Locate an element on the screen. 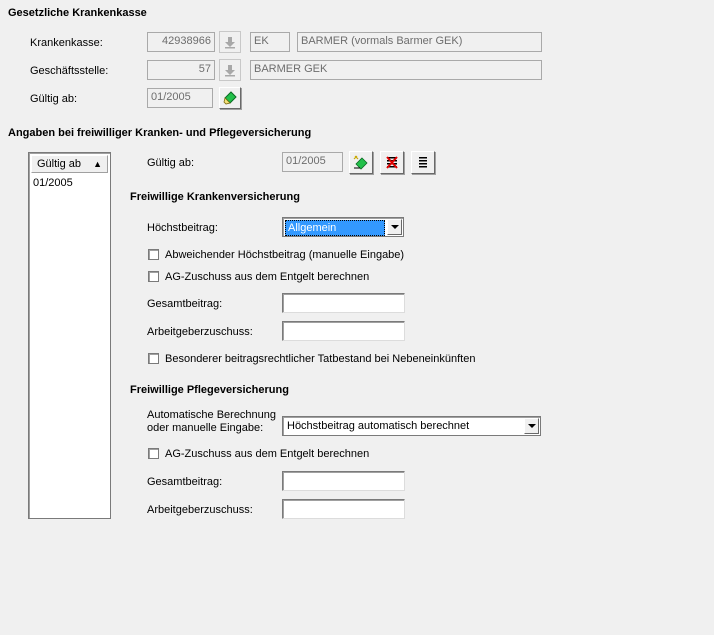 This screenshot has height=635, width=714. pv-ag-zuschuss-label: AG-Zuschuss aus dem Entgelt berechnen is located at coordinates (267, 454).